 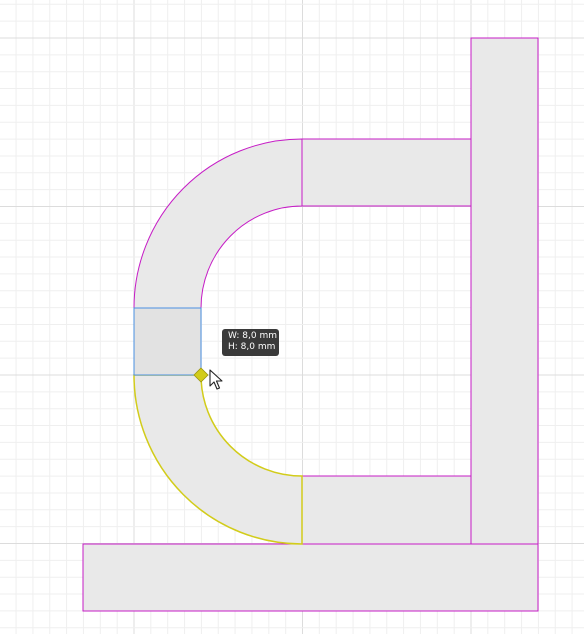 What do you see at coordinates (252, 347) in the screenshot?
I see `tooltip-height-label: H: 8,0 mm` at bounding box center [252, 347].